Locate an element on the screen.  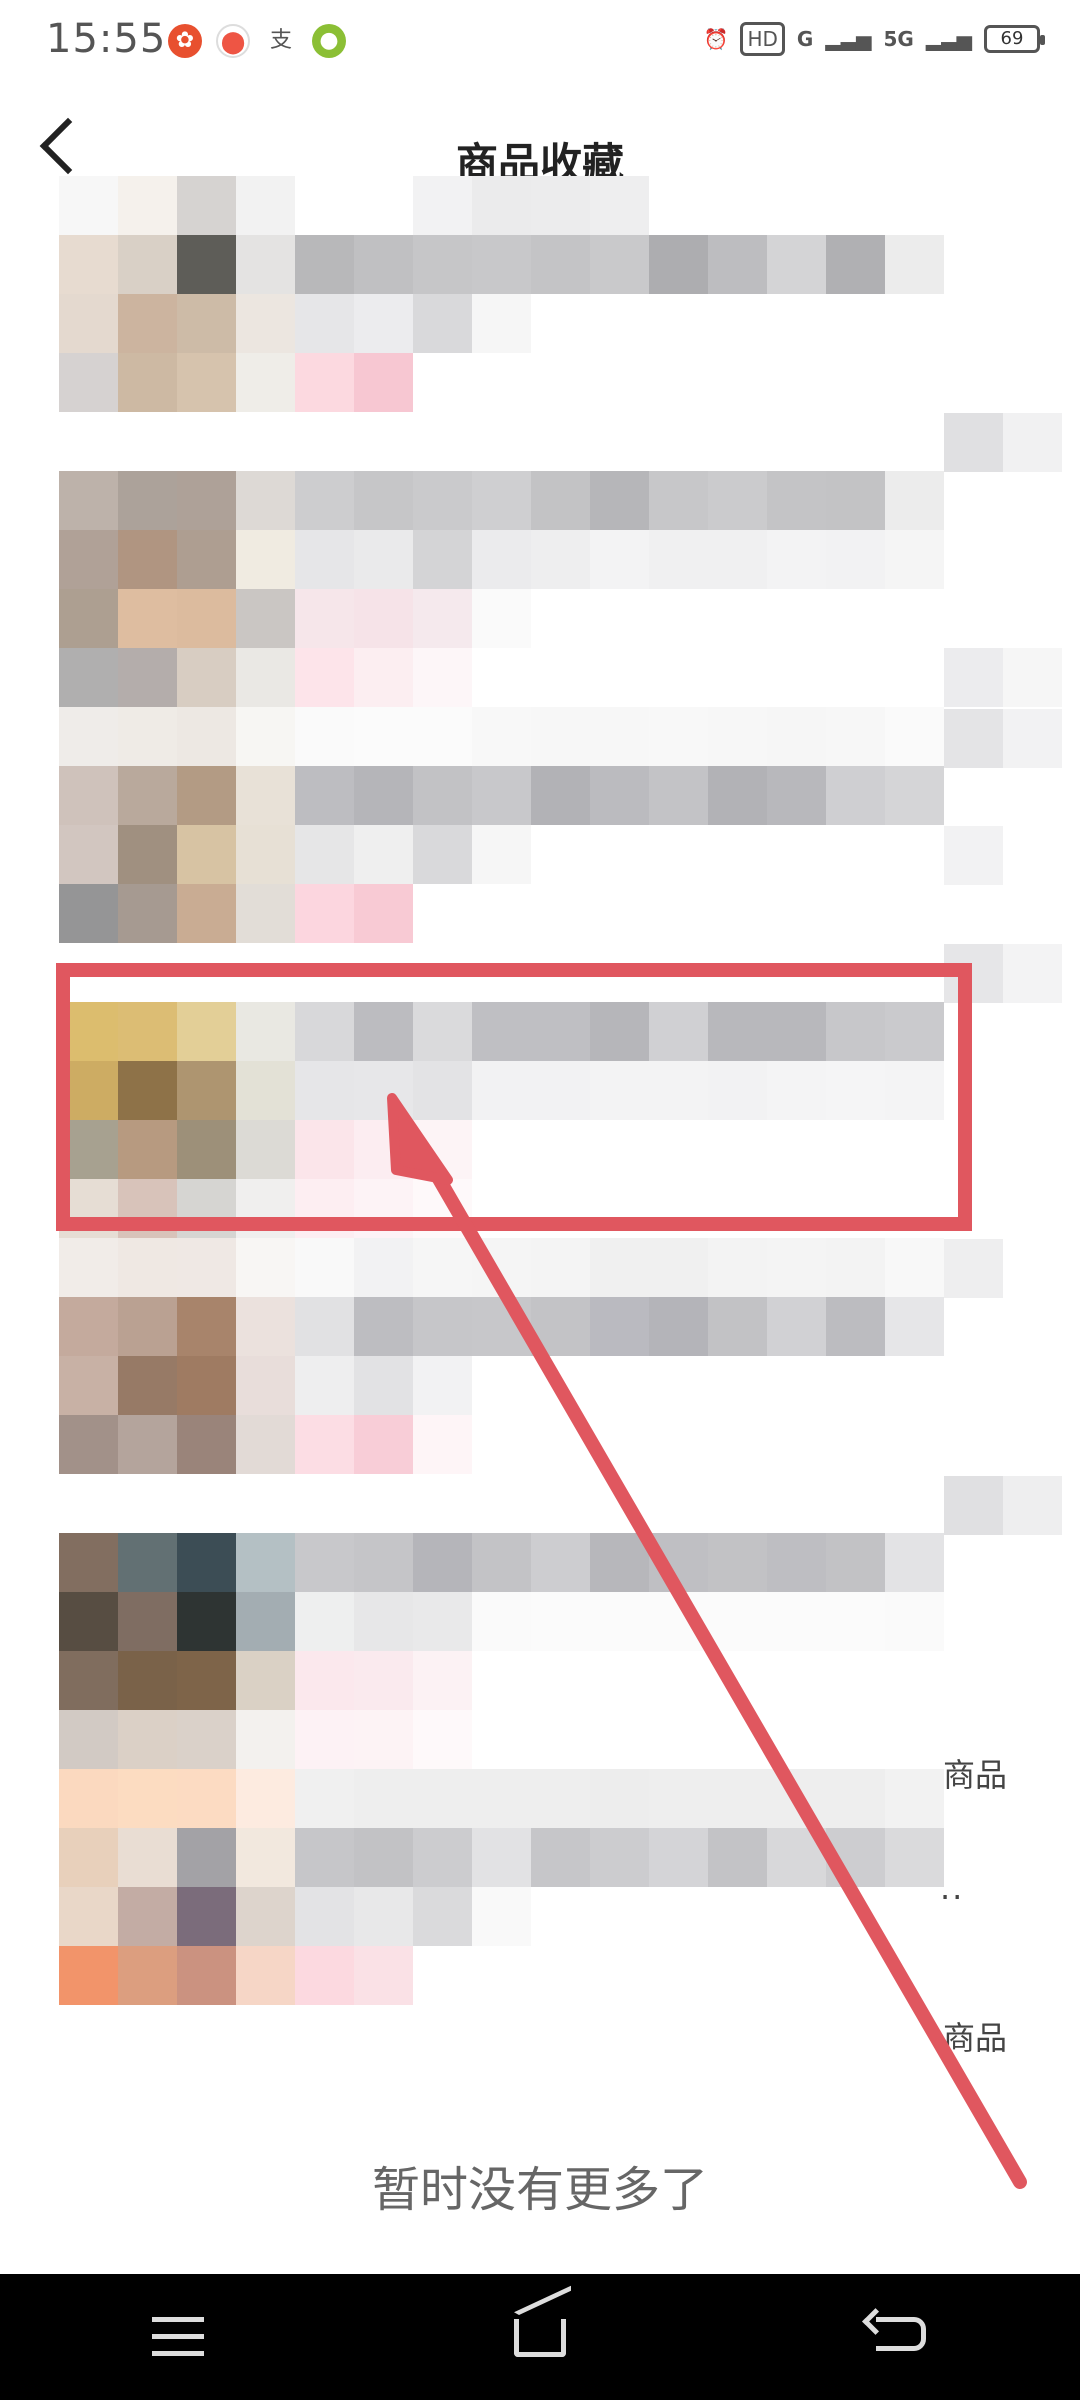
home-icon is located at coordinates (540, 2337).